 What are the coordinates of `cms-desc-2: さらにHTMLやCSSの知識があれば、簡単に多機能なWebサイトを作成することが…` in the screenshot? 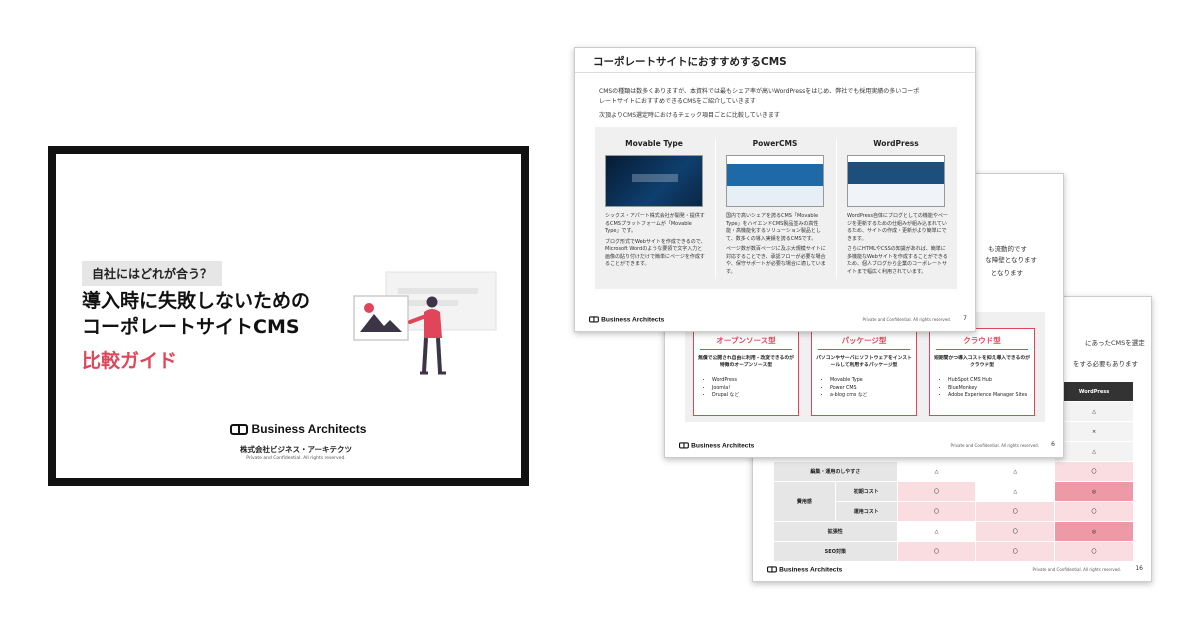 It's located at (897, 260).